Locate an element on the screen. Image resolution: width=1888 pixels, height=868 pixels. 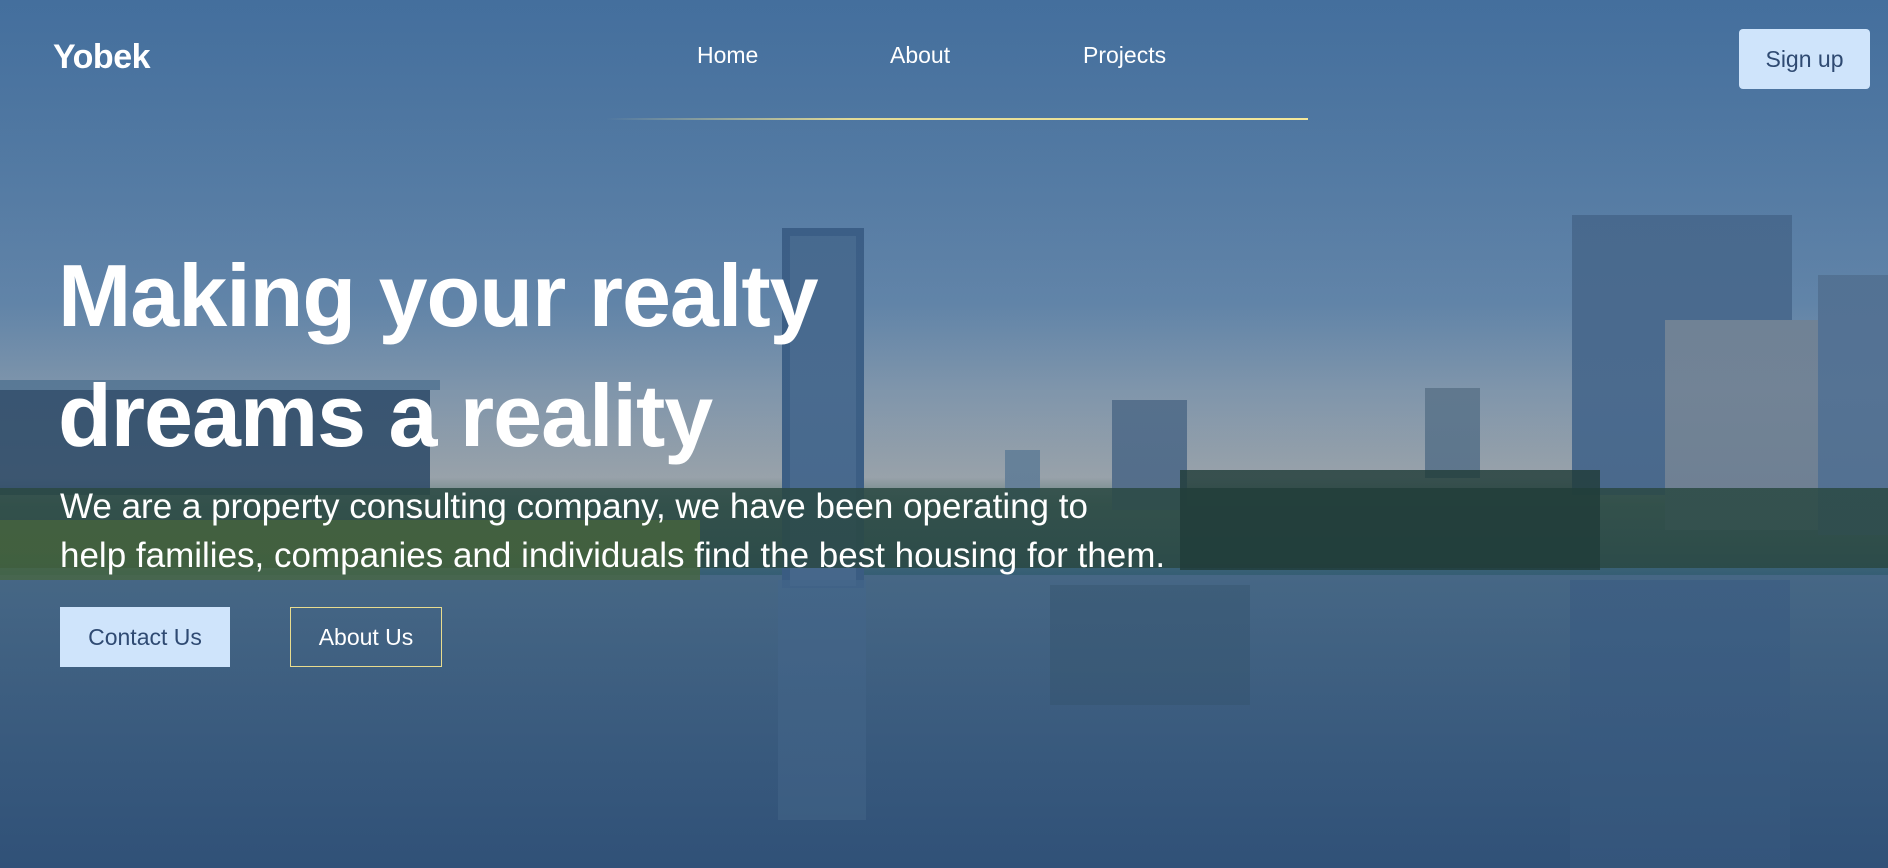
hero-headline-line1: Making your realty is located at coordinates (438, 295).